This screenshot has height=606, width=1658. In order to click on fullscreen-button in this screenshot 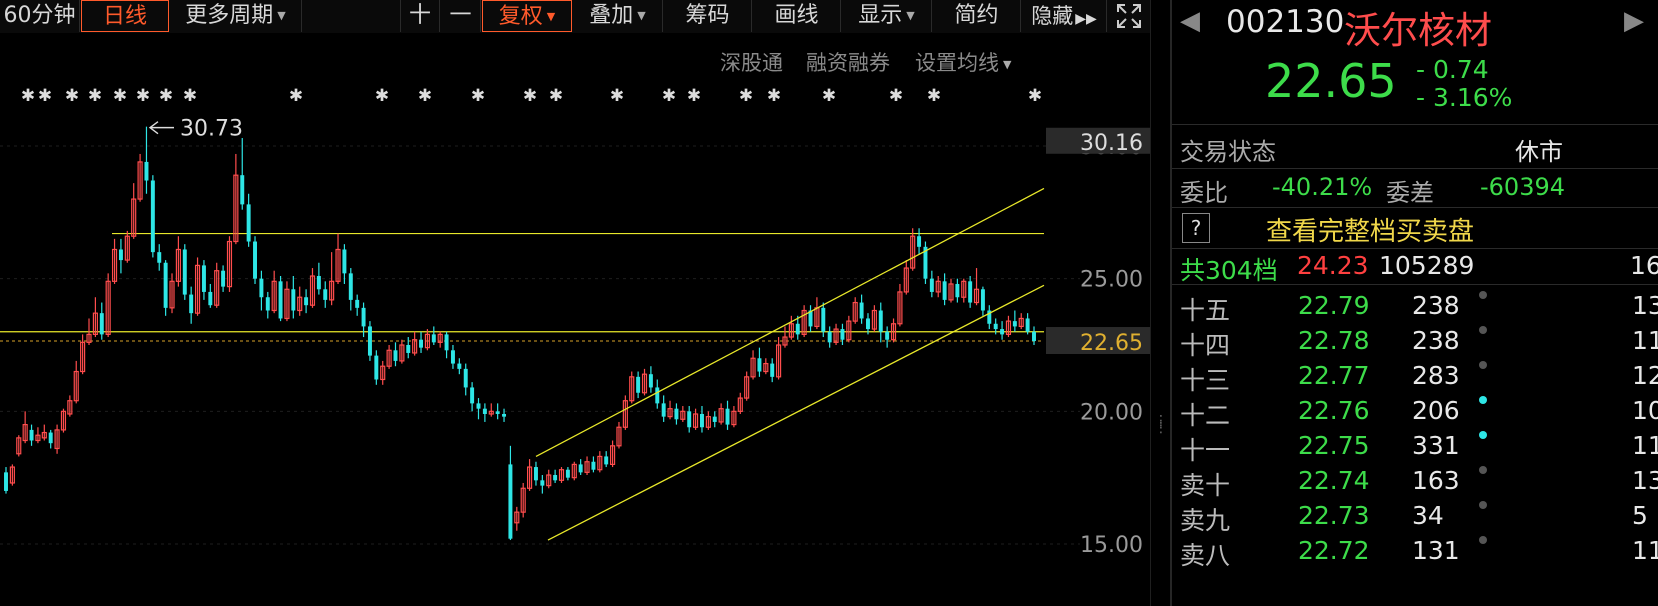, I will do `click(1129, 16)`.